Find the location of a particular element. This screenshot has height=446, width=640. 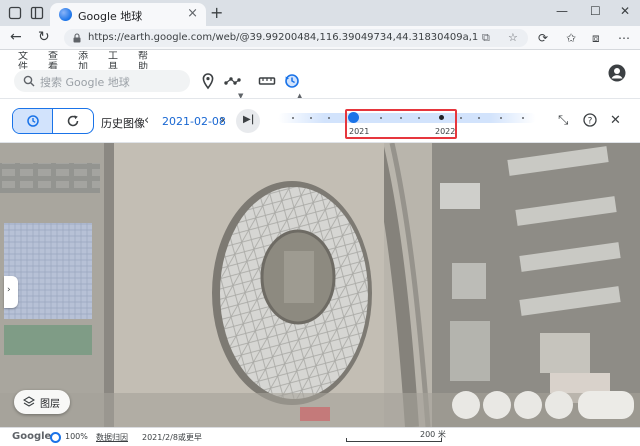

window-maximize-button: ☐ is located at coordinates (595, 11).